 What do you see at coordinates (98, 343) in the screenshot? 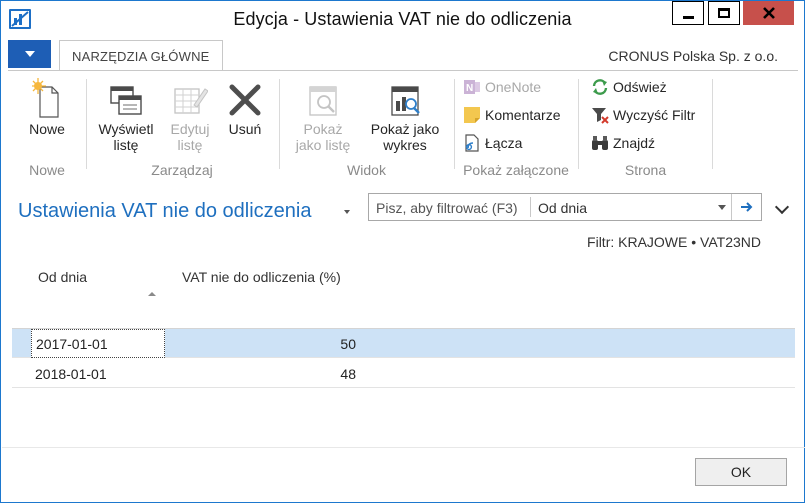
I see `cell-date: 2017-01-01` at bounding box center [98, 343].